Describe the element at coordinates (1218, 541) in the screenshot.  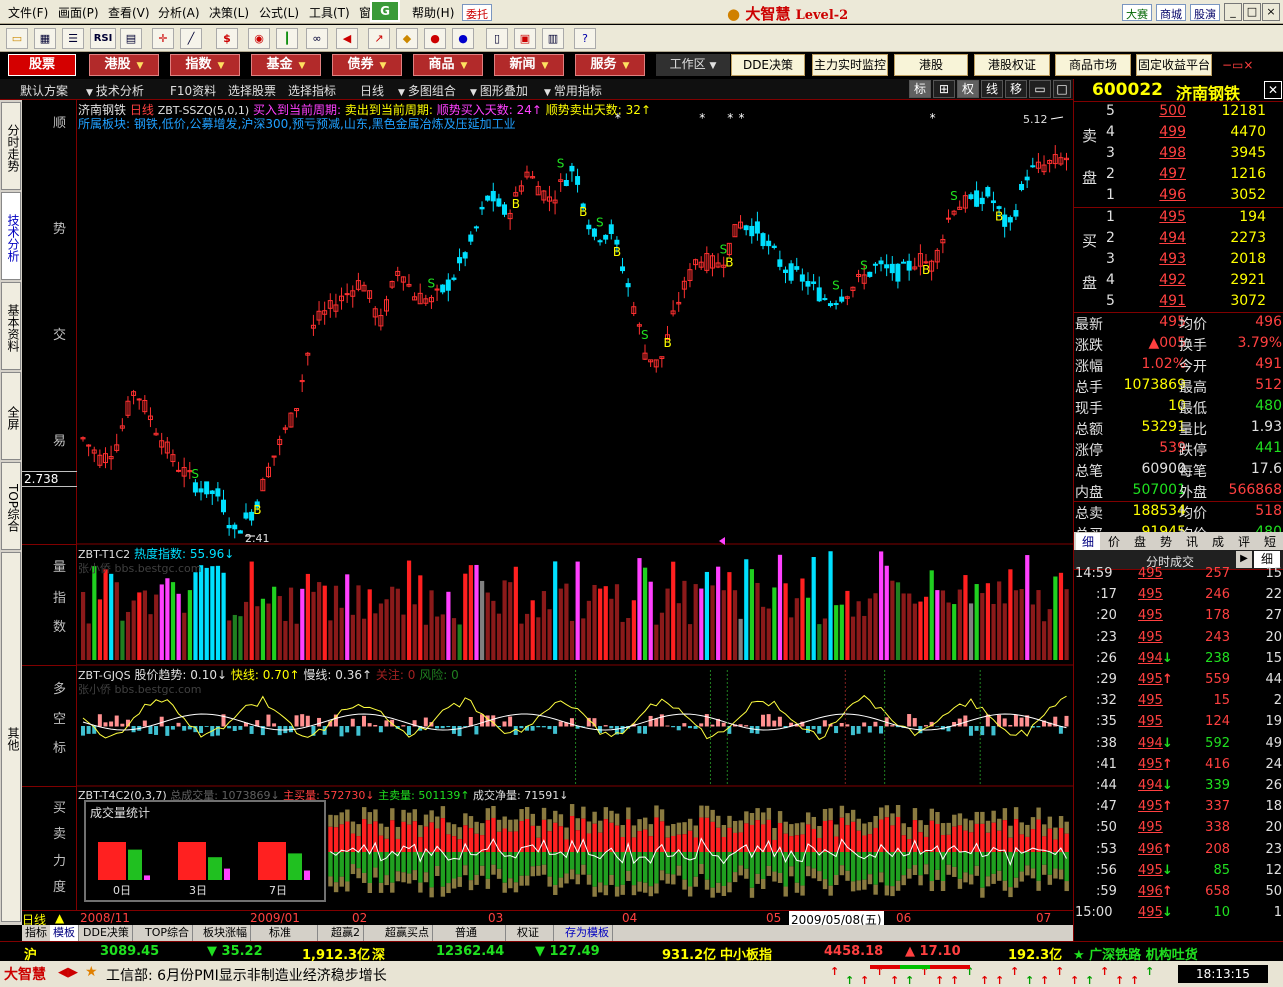
I see `quote-tab: 成` at that location.